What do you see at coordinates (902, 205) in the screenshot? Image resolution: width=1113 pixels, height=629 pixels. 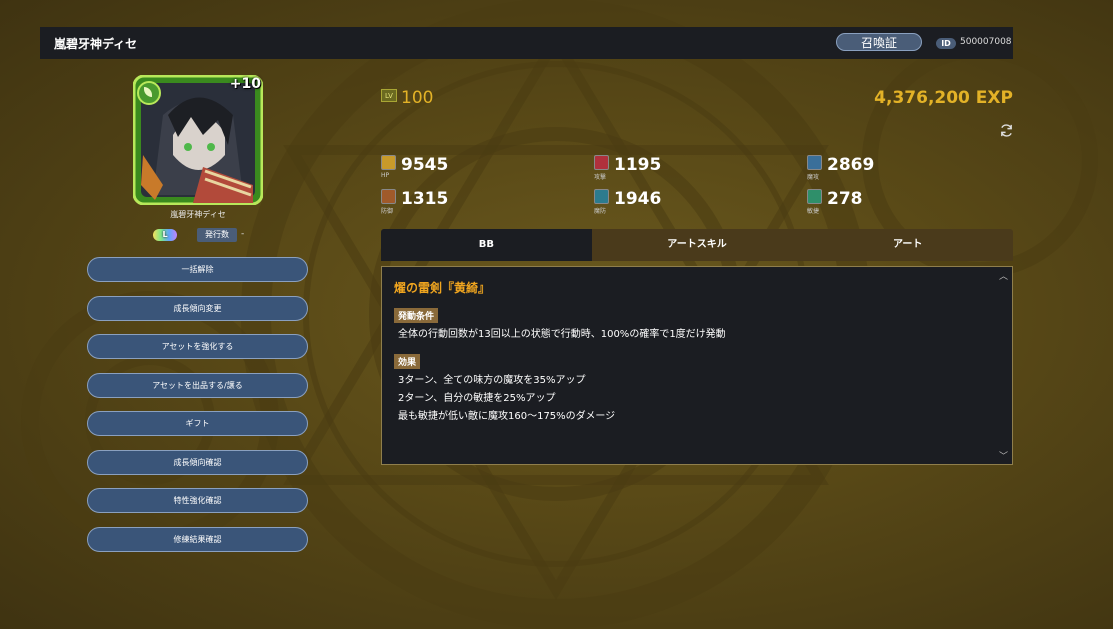 I see `stat-agi: 敏捷 278` at bounding box center [902, 205].